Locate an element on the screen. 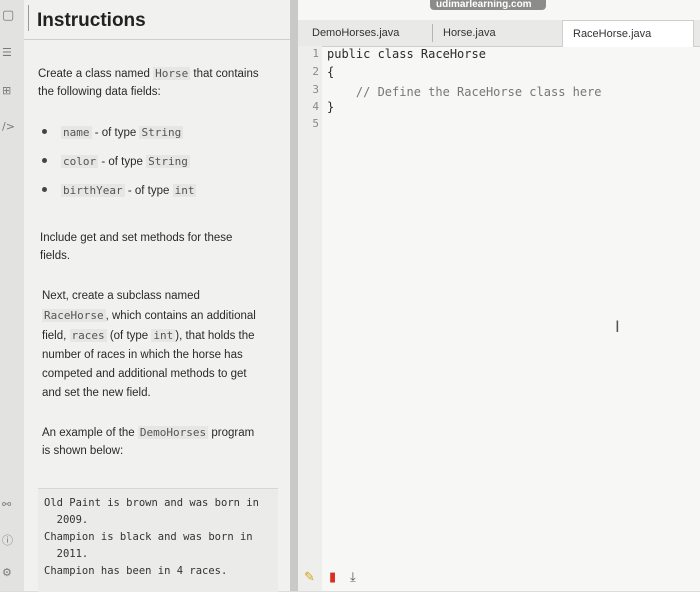 The width and height of the screenshot is (700, 592). output-line: Champion has been in 4 races. is located at coordinates (136, 571).